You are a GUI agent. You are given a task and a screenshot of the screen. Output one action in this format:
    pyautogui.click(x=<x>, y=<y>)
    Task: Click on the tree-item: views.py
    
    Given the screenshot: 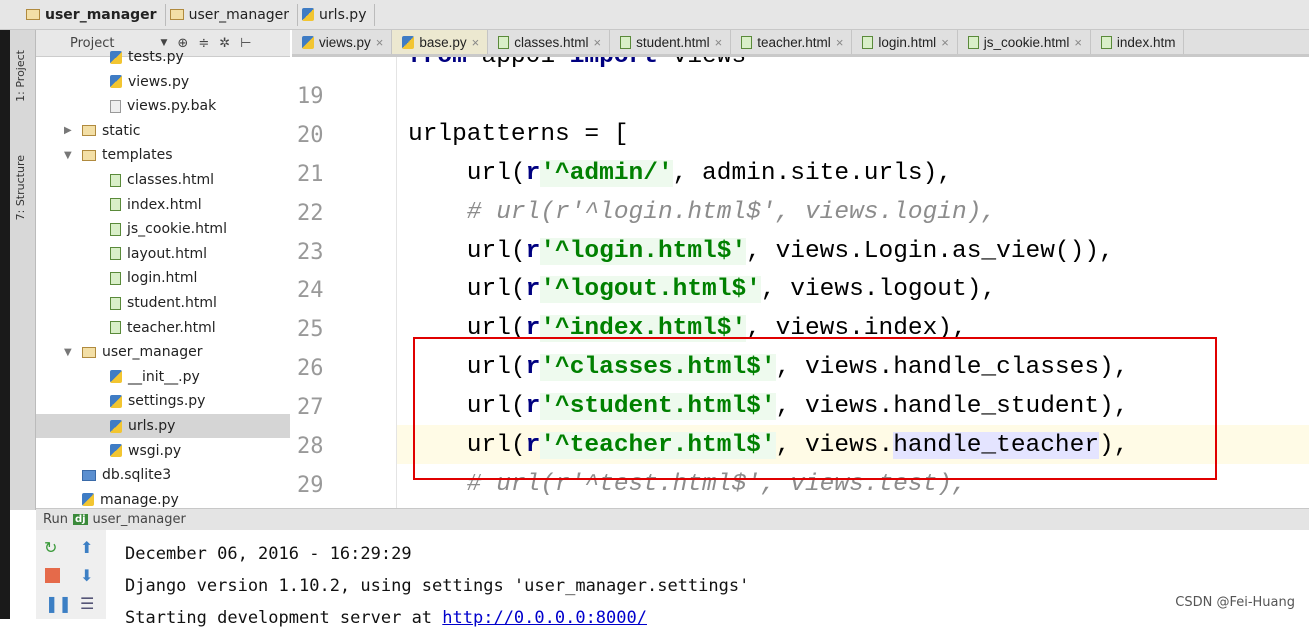 What is the action you would take?
    pyautogui.click(x=163, y=82)
    